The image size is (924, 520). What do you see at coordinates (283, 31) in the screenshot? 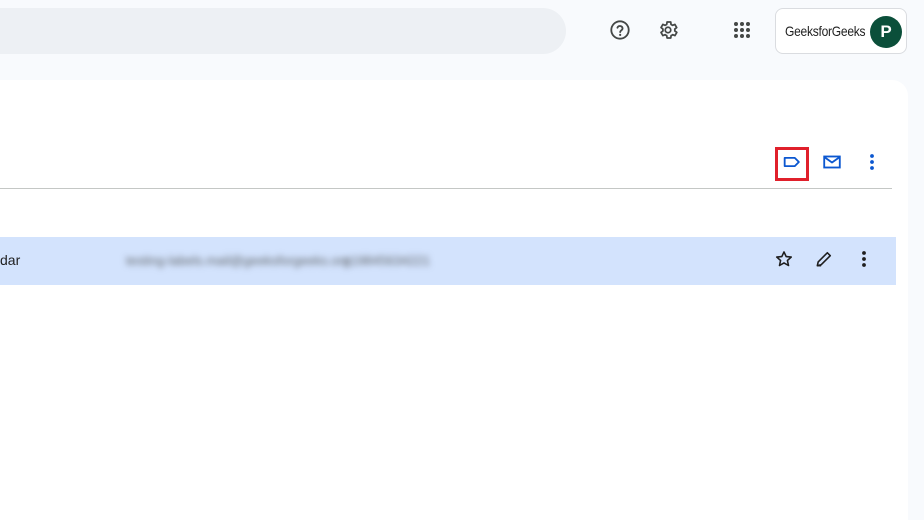
I see `search-input` at bounding box center [283, 31].